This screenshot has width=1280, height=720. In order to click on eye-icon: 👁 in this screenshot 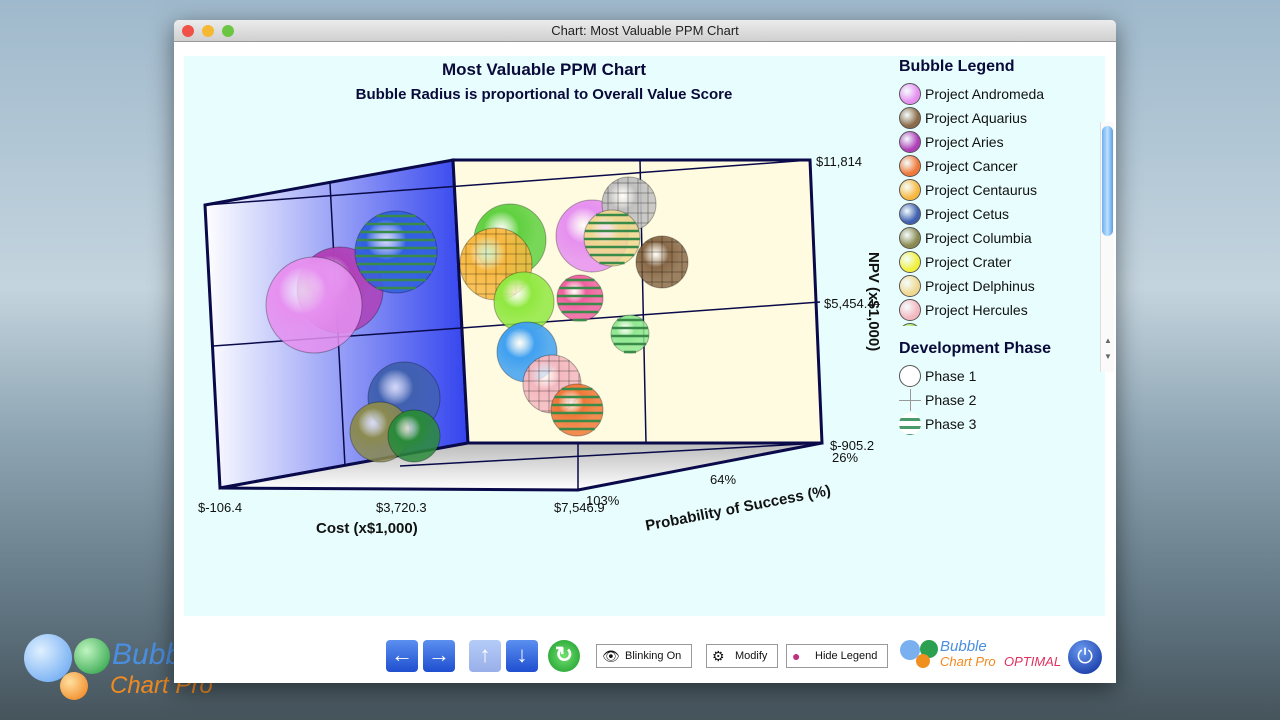, I will do `click(611, 656)`.